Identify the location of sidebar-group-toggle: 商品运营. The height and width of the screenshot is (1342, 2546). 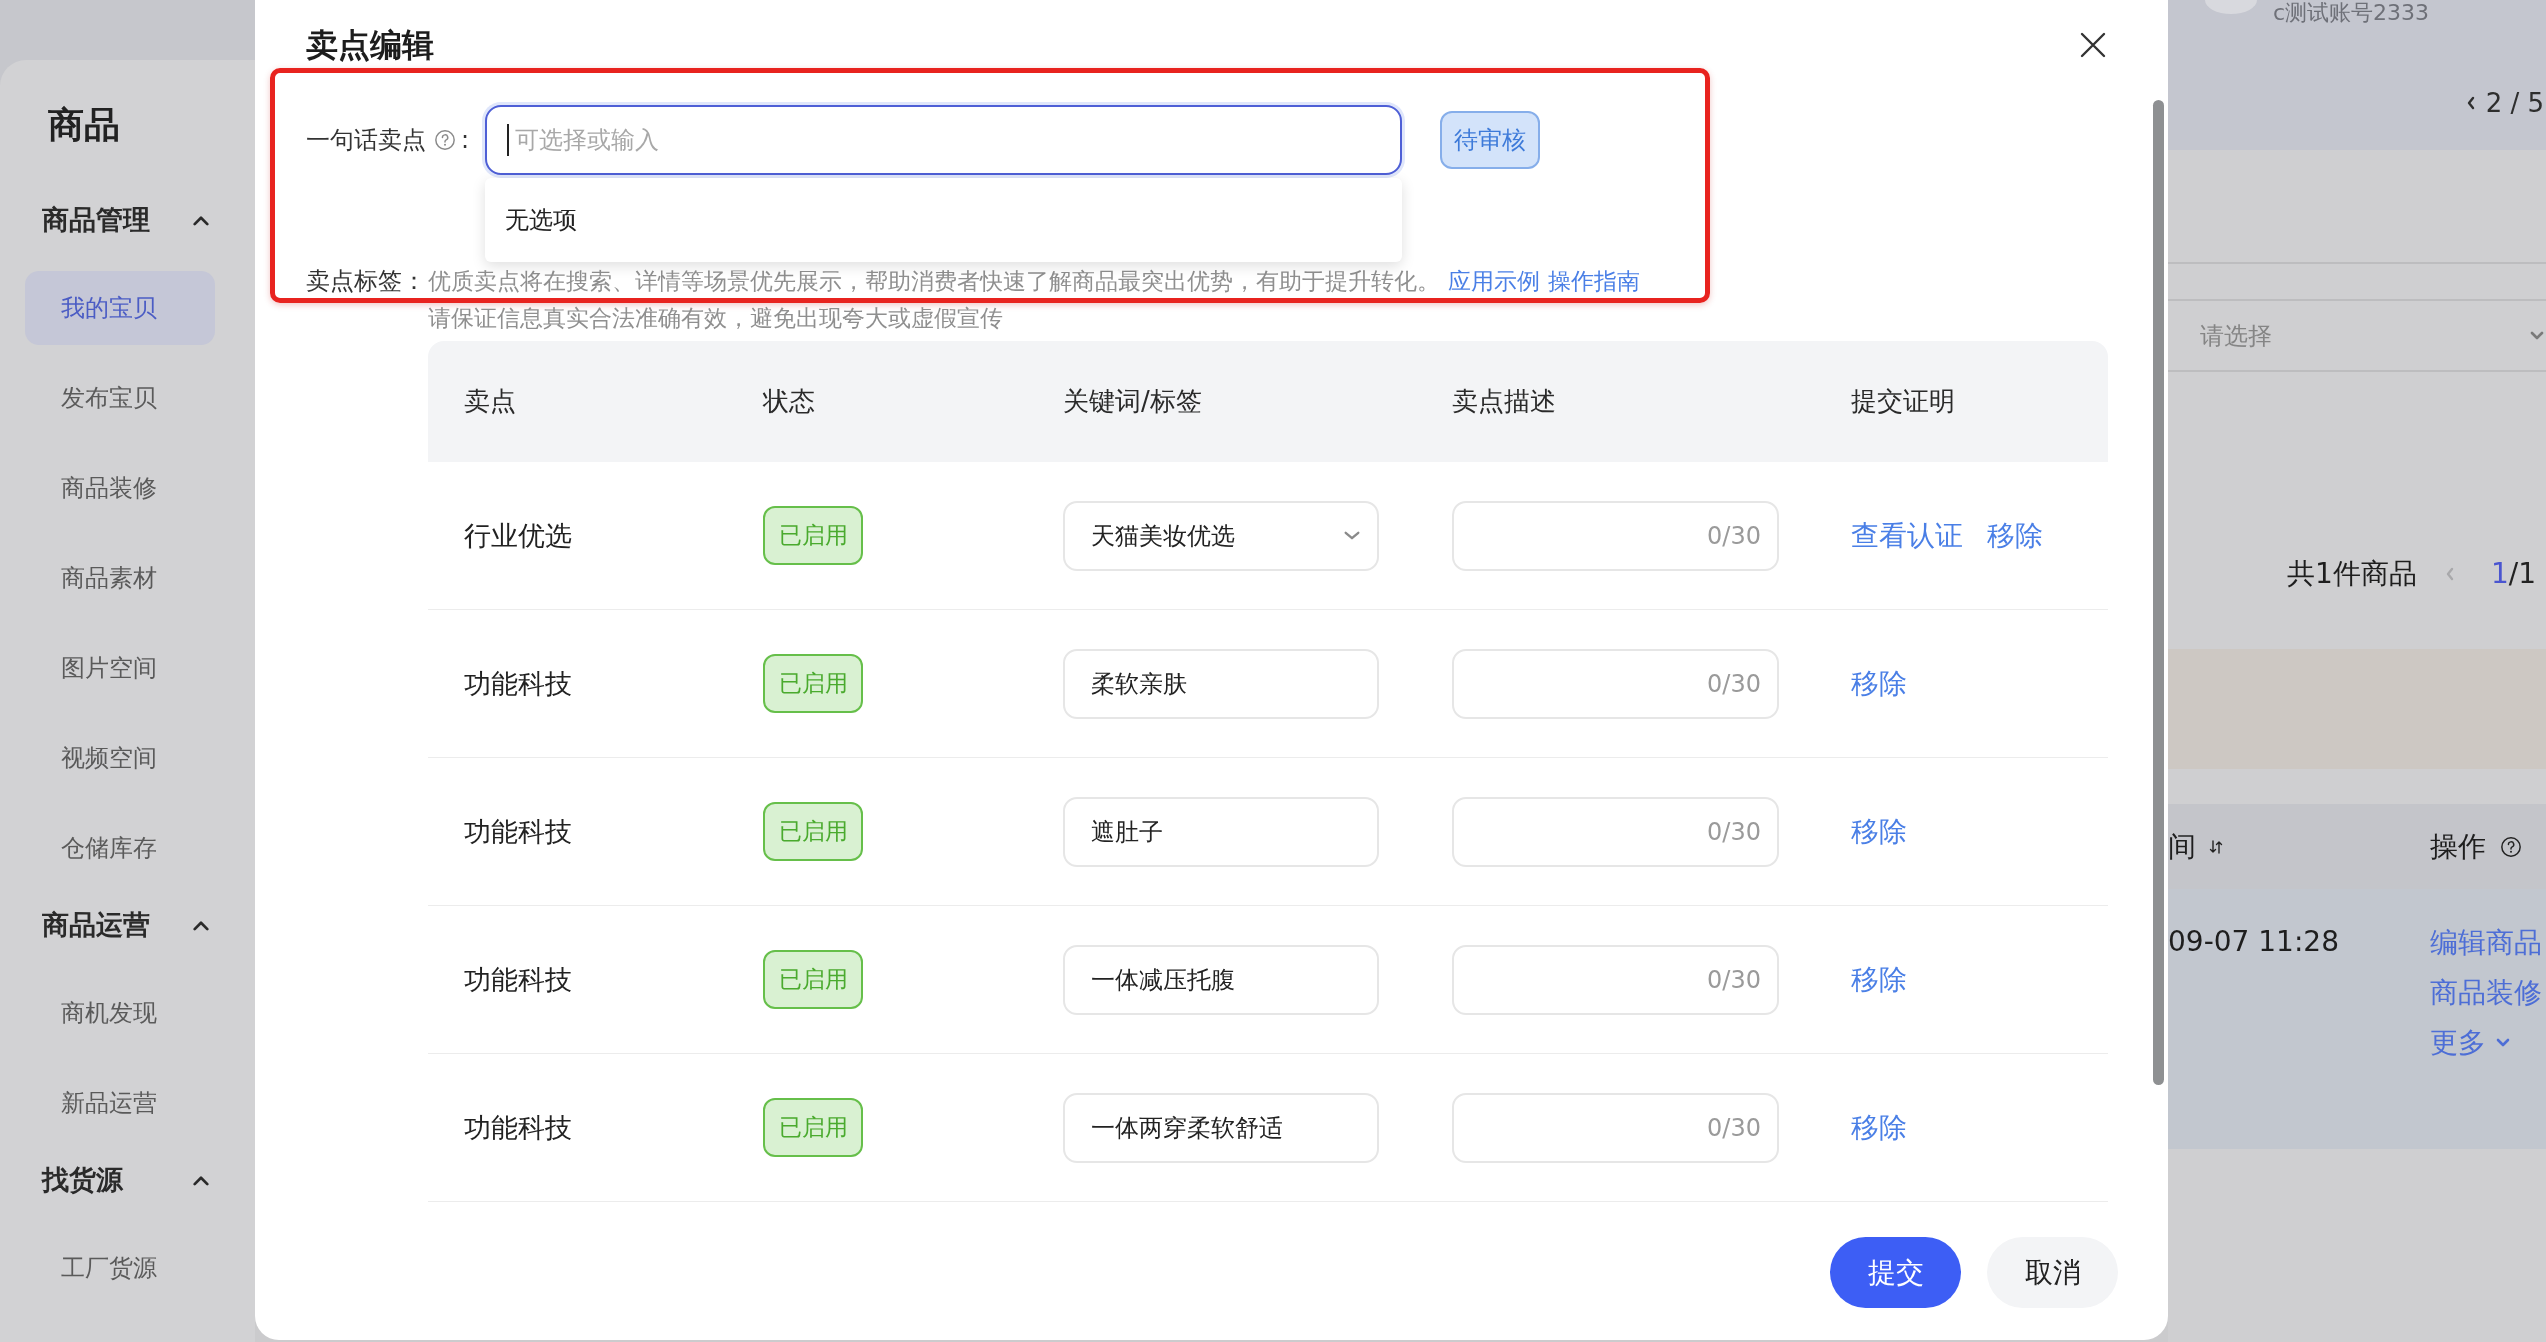
(115, 925).